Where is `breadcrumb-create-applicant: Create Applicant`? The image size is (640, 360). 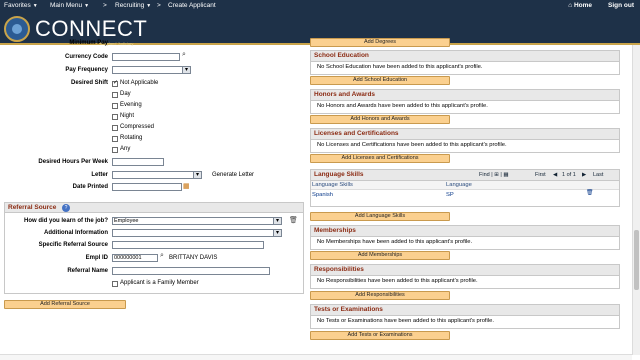 breadcrumb-create-applicant: Create Applicant is located at coordinates (192, 5).